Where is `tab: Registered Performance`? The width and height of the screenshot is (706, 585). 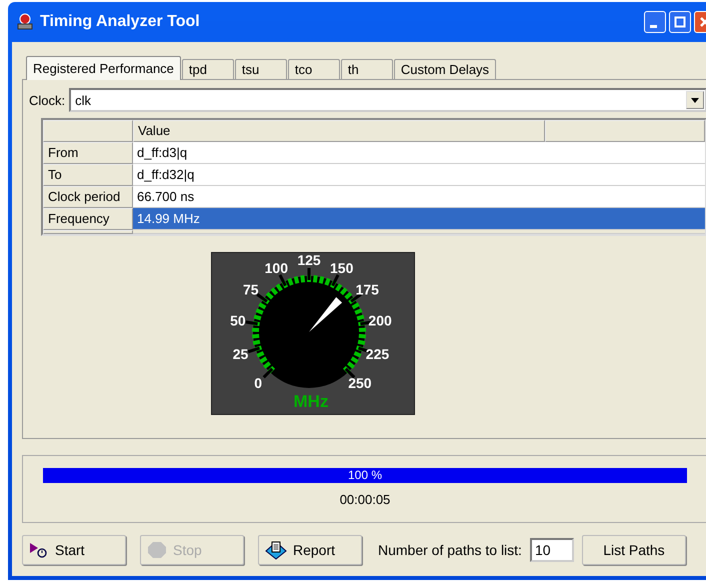
tab: Registered Performance is located at coordinates (103, 68).